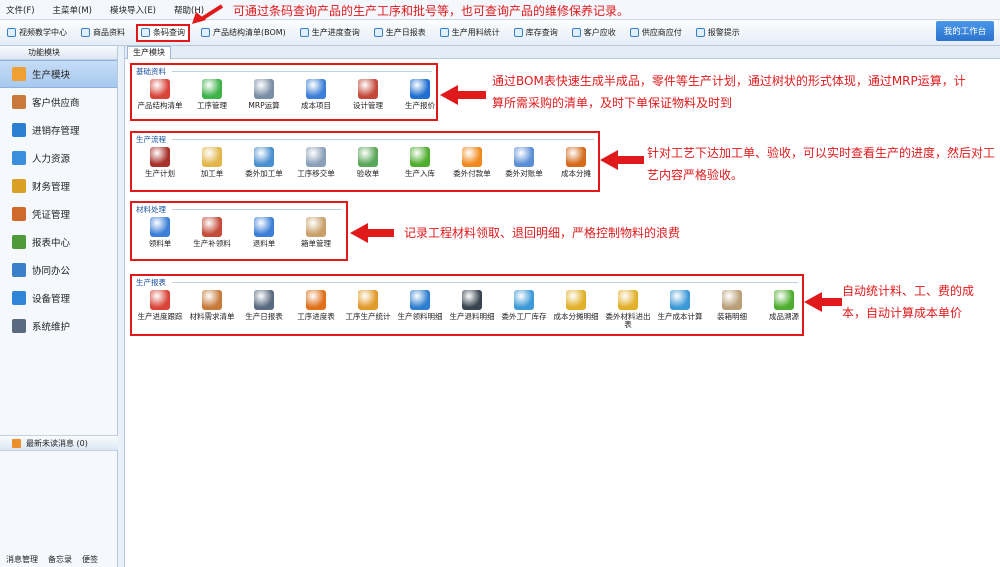  I want to click on module-item: 成品溯源, so click(784, 308).